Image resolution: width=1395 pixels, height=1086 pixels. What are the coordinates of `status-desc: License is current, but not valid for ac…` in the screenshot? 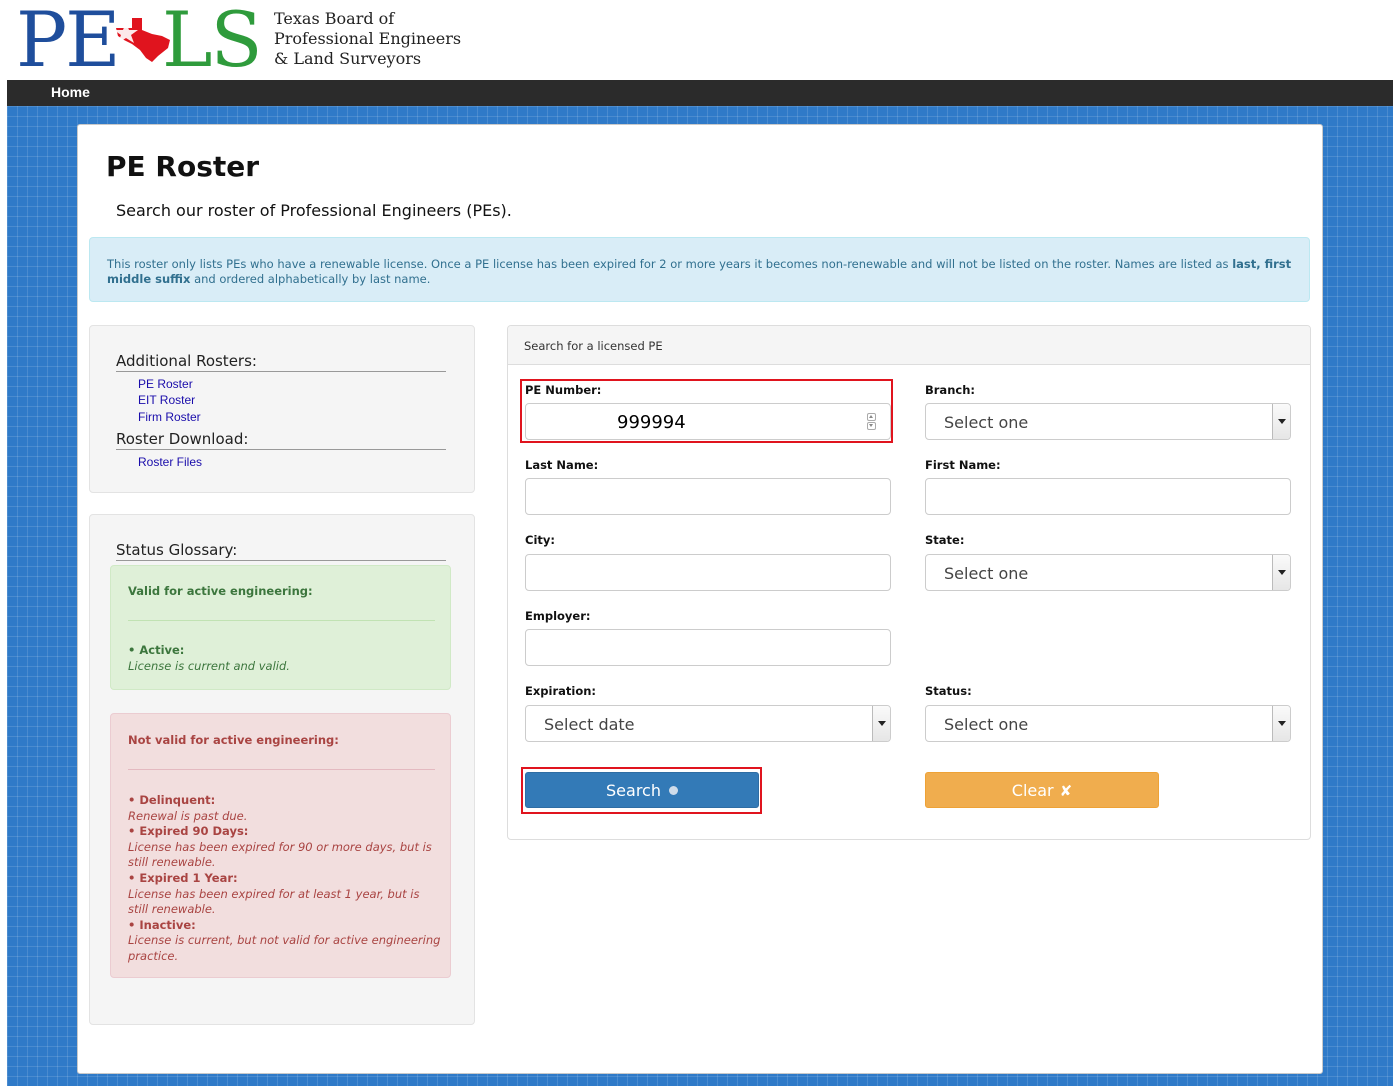 It's located at (284, 948).